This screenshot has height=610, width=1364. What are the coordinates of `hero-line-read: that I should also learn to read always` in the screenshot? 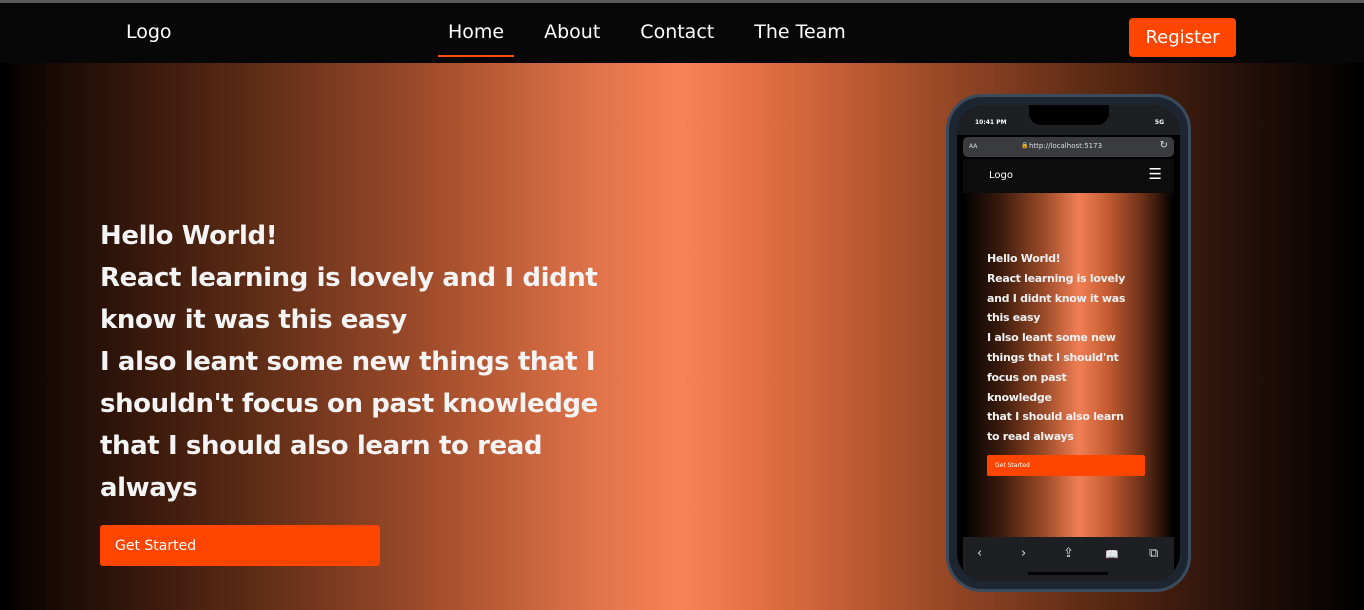 It's located at (321, 467).